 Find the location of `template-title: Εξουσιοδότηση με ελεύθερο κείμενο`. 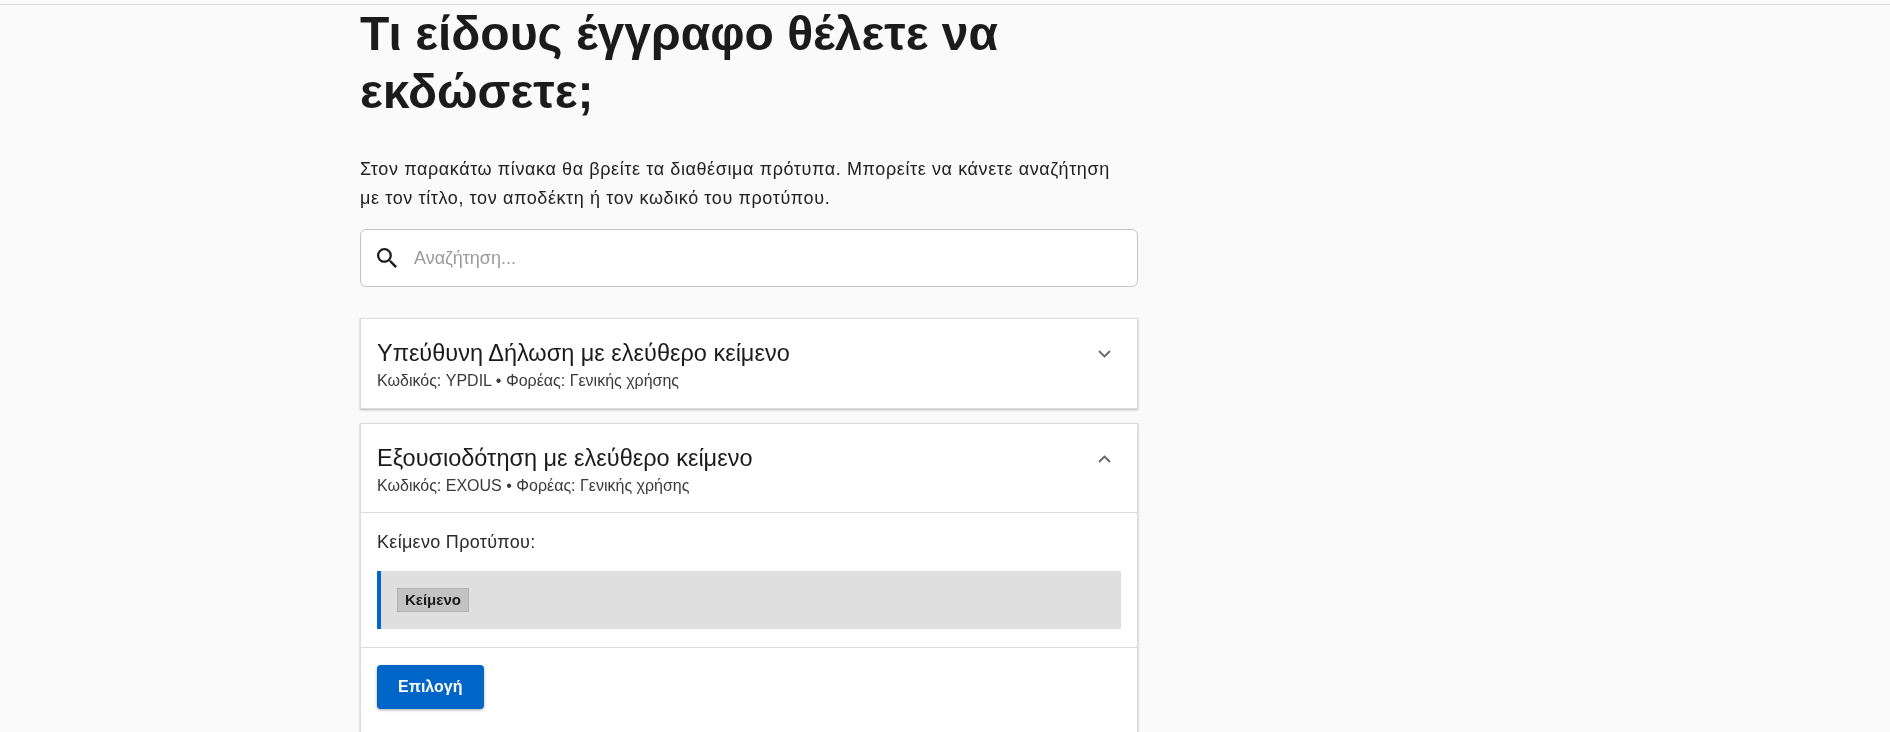

template-title: Εξουσιοδότηση με ελεύθερο κείμενο is located at coordinates (565, 458).